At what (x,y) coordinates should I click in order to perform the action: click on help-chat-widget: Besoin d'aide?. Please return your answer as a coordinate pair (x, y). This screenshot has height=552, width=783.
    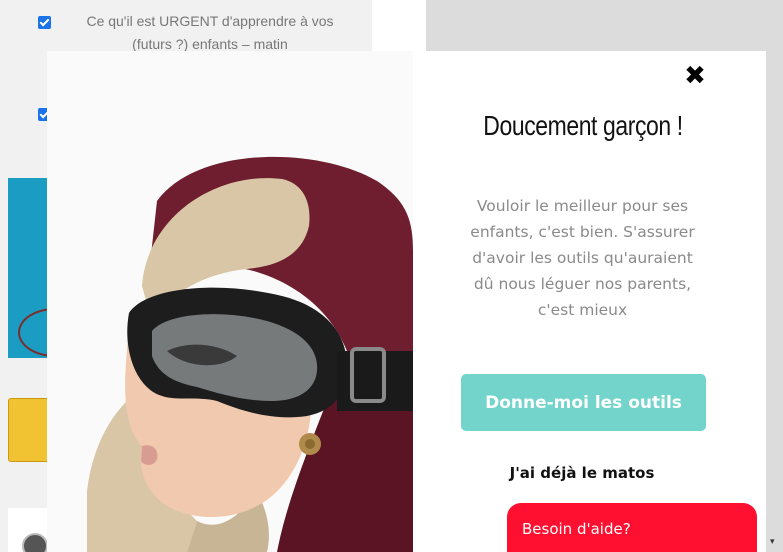
    Looking at the image, I should click on (632, 527).